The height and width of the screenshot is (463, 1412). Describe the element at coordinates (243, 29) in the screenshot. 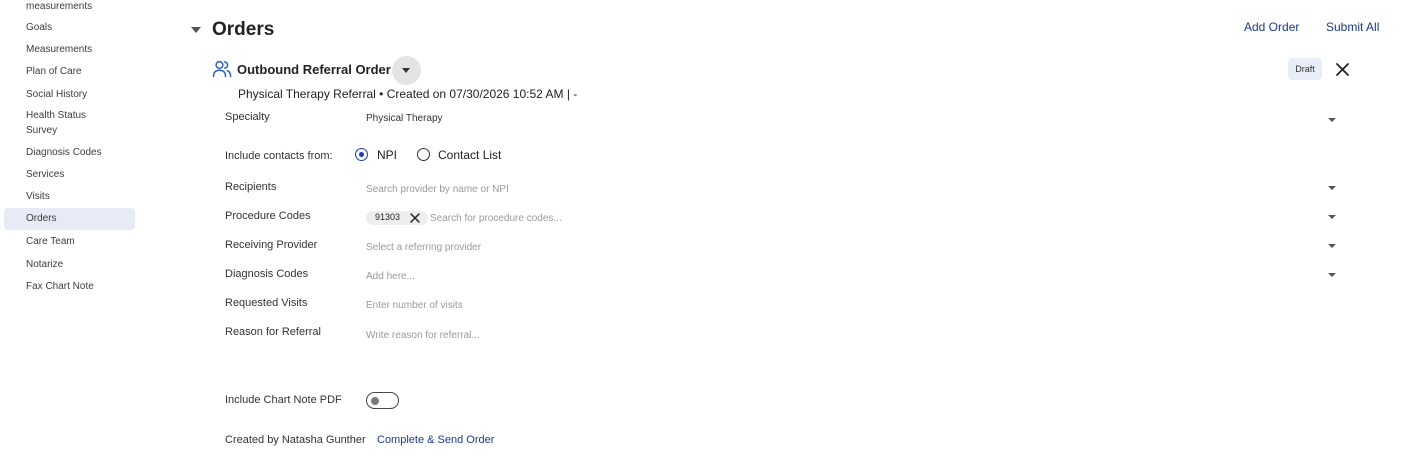

I see `page-title: Orders` at that location.